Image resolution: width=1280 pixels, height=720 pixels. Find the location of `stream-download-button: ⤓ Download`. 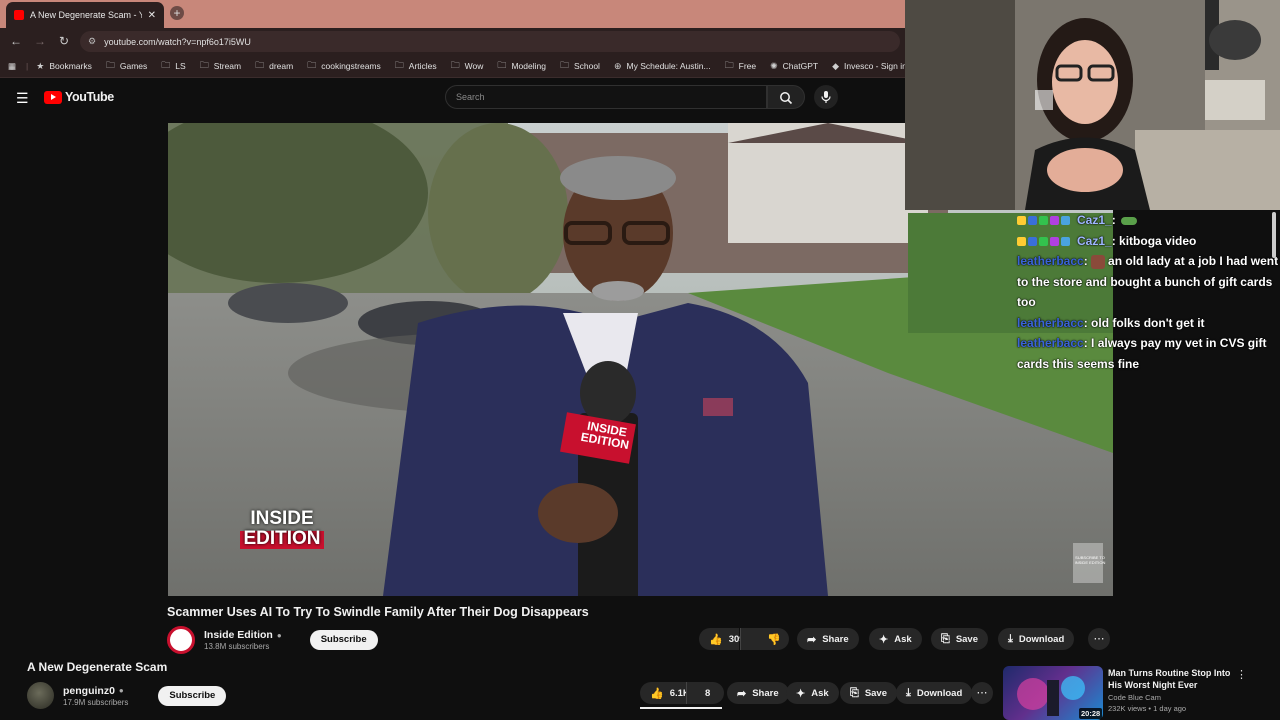

stream-download-button: ⤓ Download is located at coordinates (934, 693).